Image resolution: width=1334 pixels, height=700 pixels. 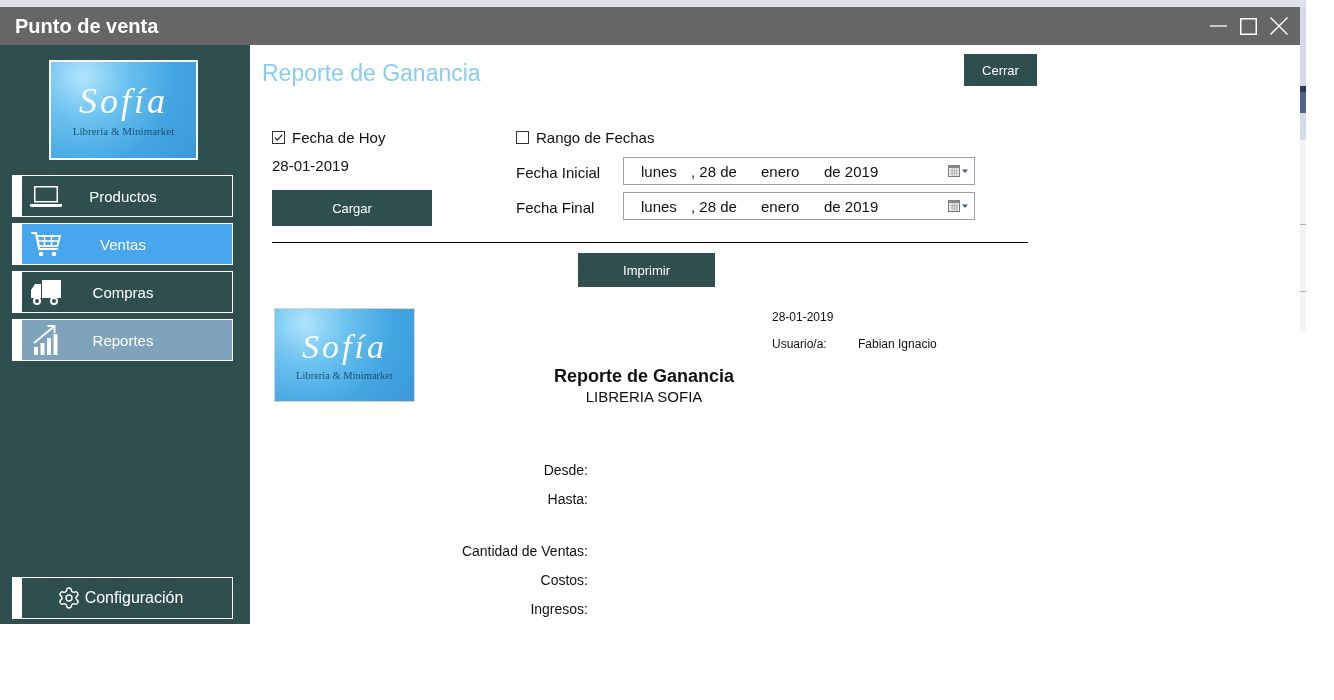 What do you see at coordinates (524, 551) in the screenshot?
I see `report-field-label: Cantidad de Ventas:` at bounding box center [524, 551].